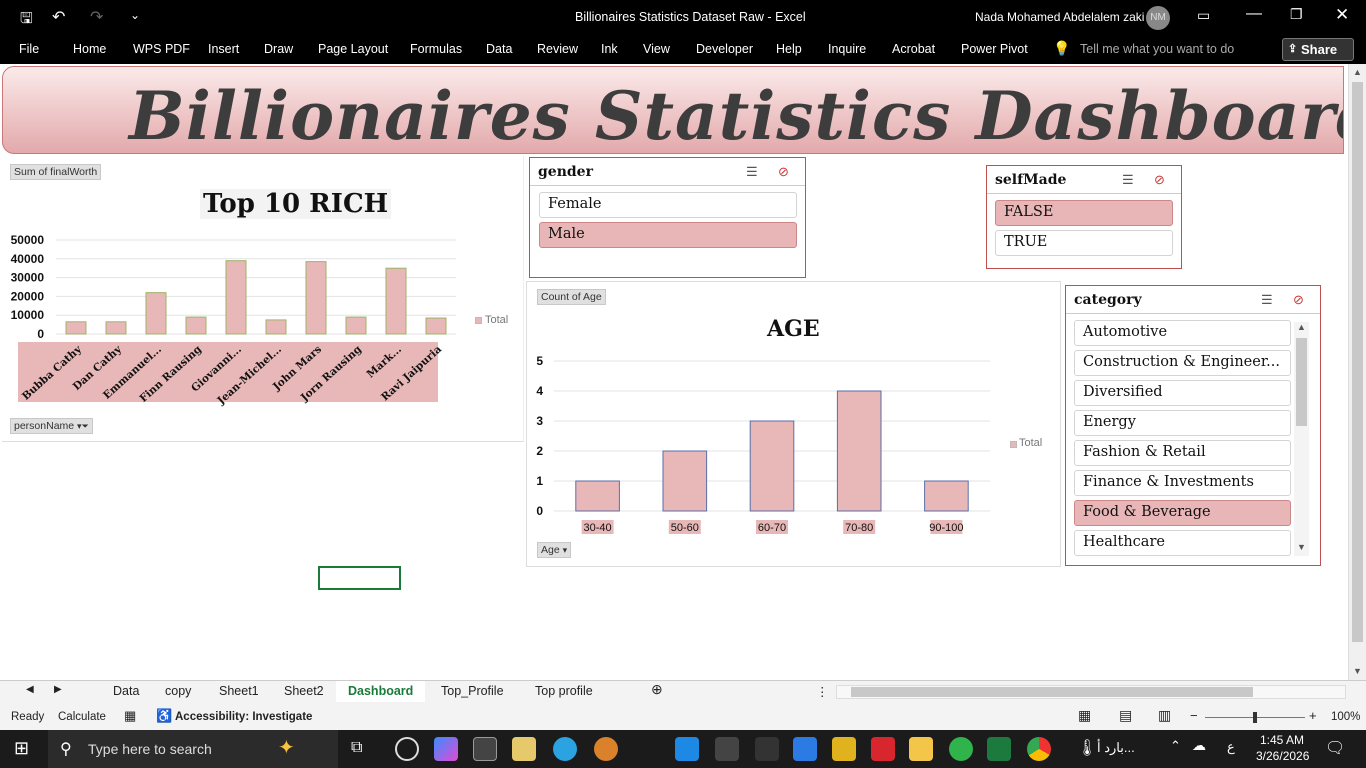  Describe the element at coordinates (446, 749) in the screenshot. I see `copilot-icon` at that location.